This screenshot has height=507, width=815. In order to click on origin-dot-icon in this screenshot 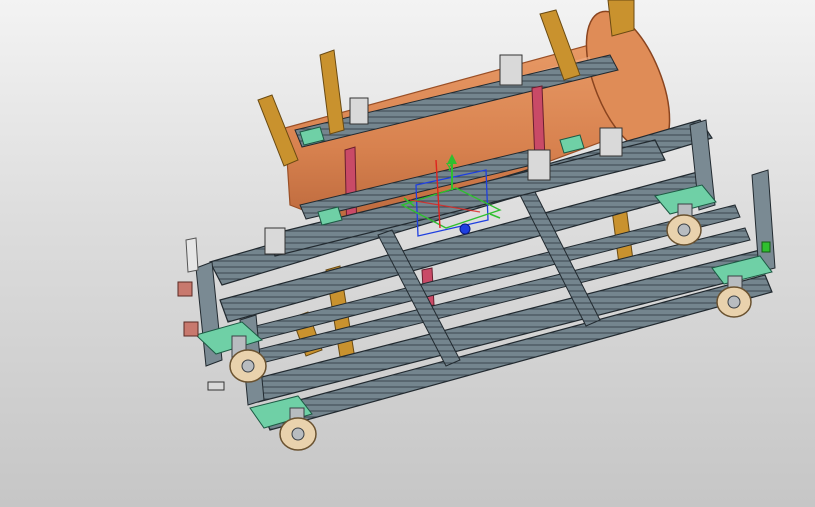, I will do `click(465, 229)`.